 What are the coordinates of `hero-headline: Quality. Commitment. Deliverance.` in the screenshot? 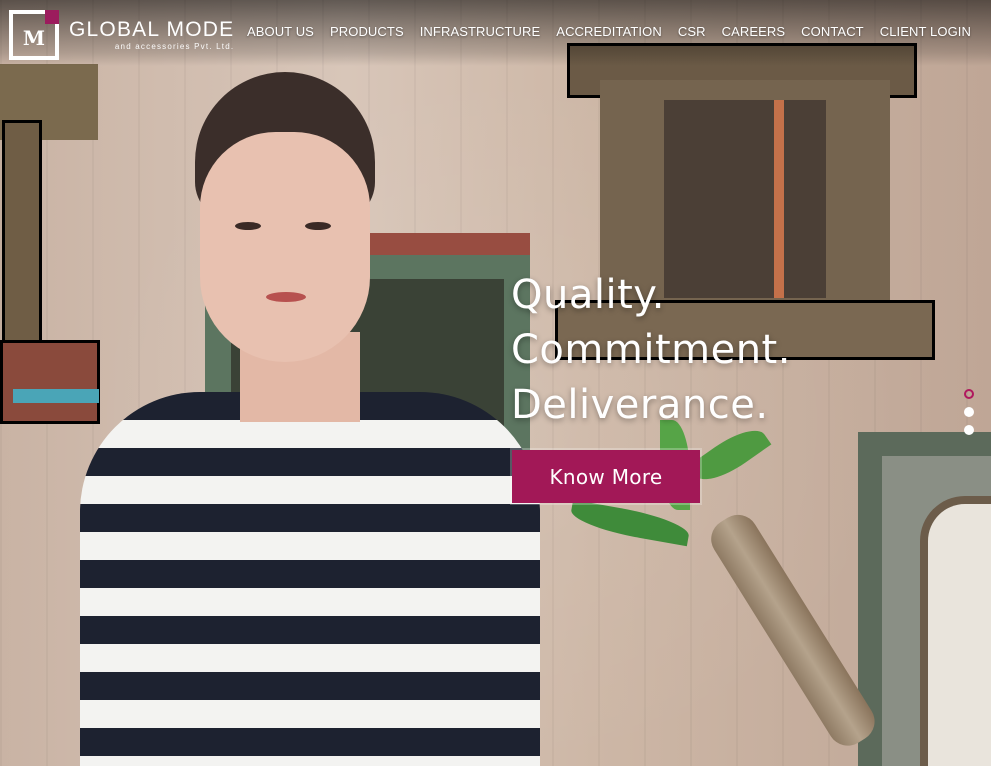 It's located at (651, 350).